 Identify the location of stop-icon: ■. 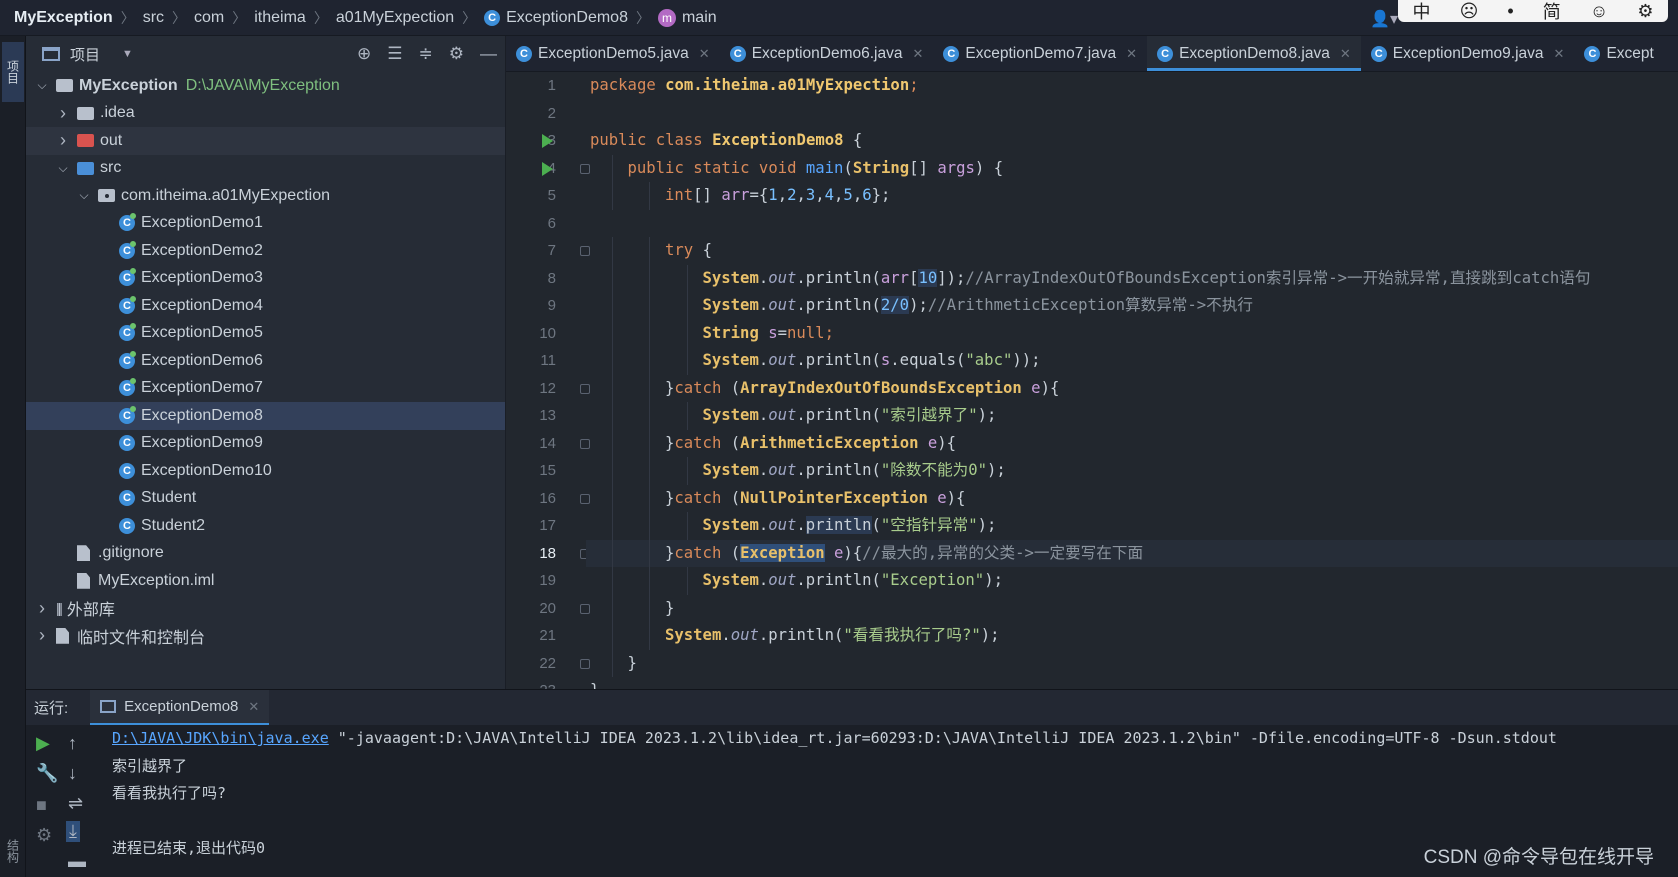
(41, 805).